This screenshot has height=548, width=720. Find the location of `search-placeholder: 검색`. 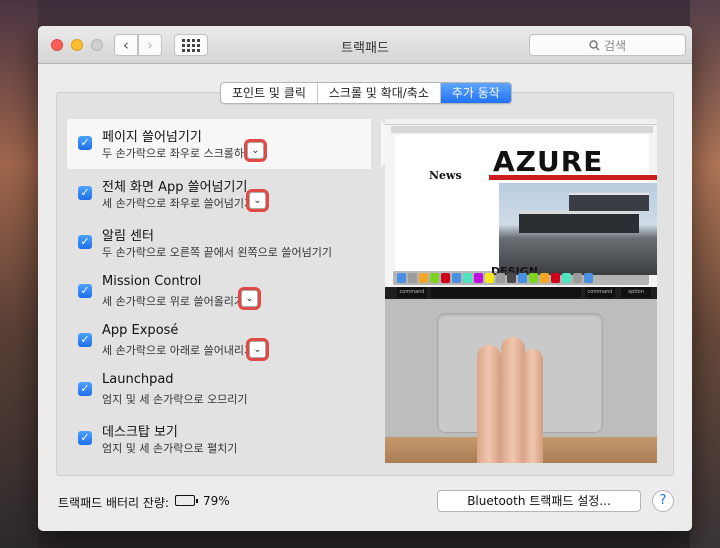

search-placeholder: 검색 is located at coordinates (615, 45).